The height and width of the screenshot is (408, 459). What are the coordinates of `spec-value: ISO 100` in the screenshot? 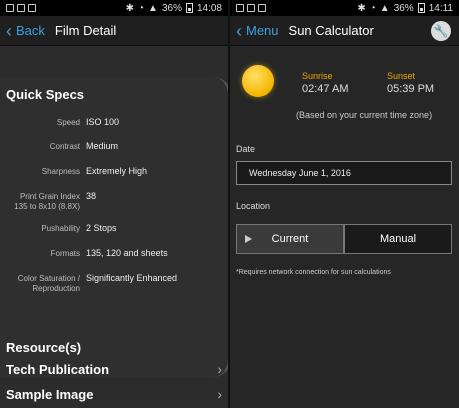 It's located at (103, 122).